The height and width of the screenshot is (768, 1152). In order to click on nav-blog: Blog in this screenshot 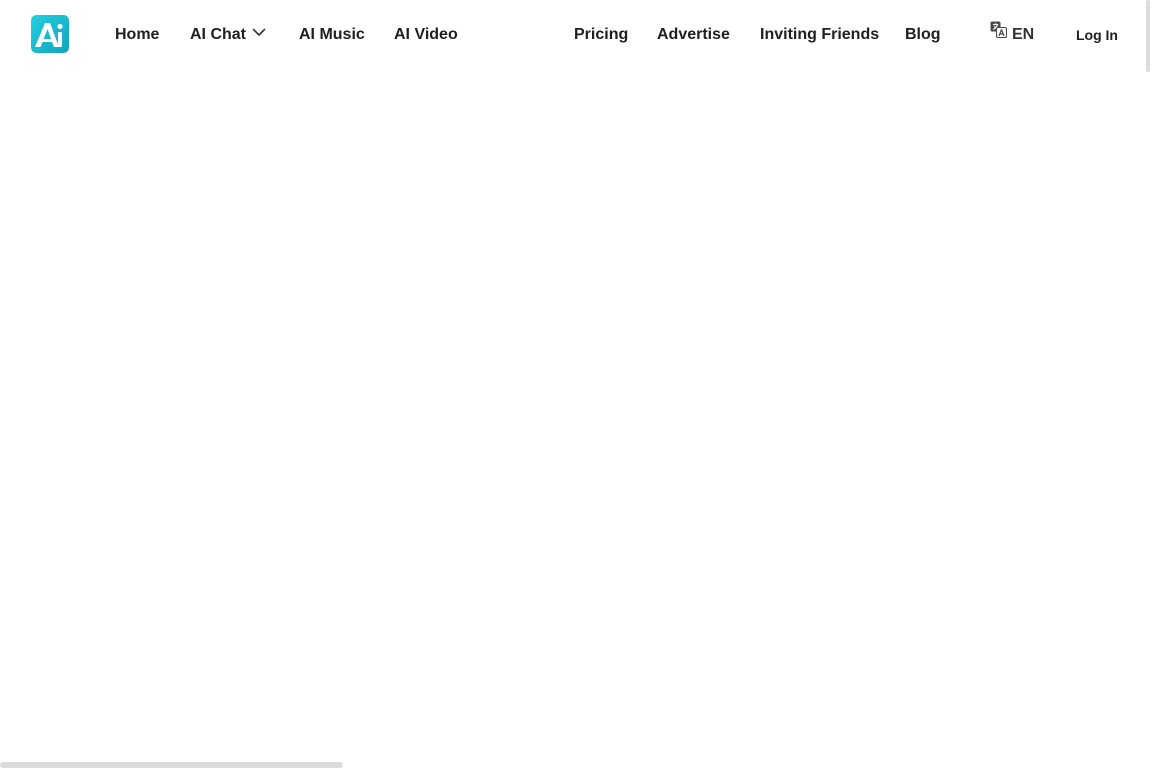, I will do `click(923, 35)`.